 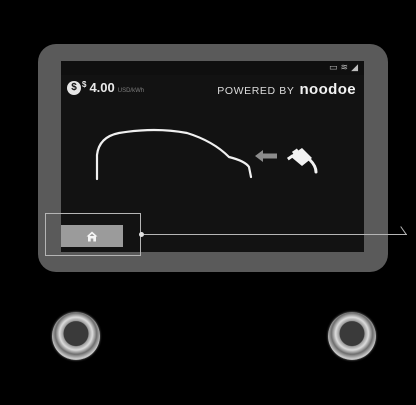 I want to click on brand-logo: noodoe, so click(x=327, y=89).